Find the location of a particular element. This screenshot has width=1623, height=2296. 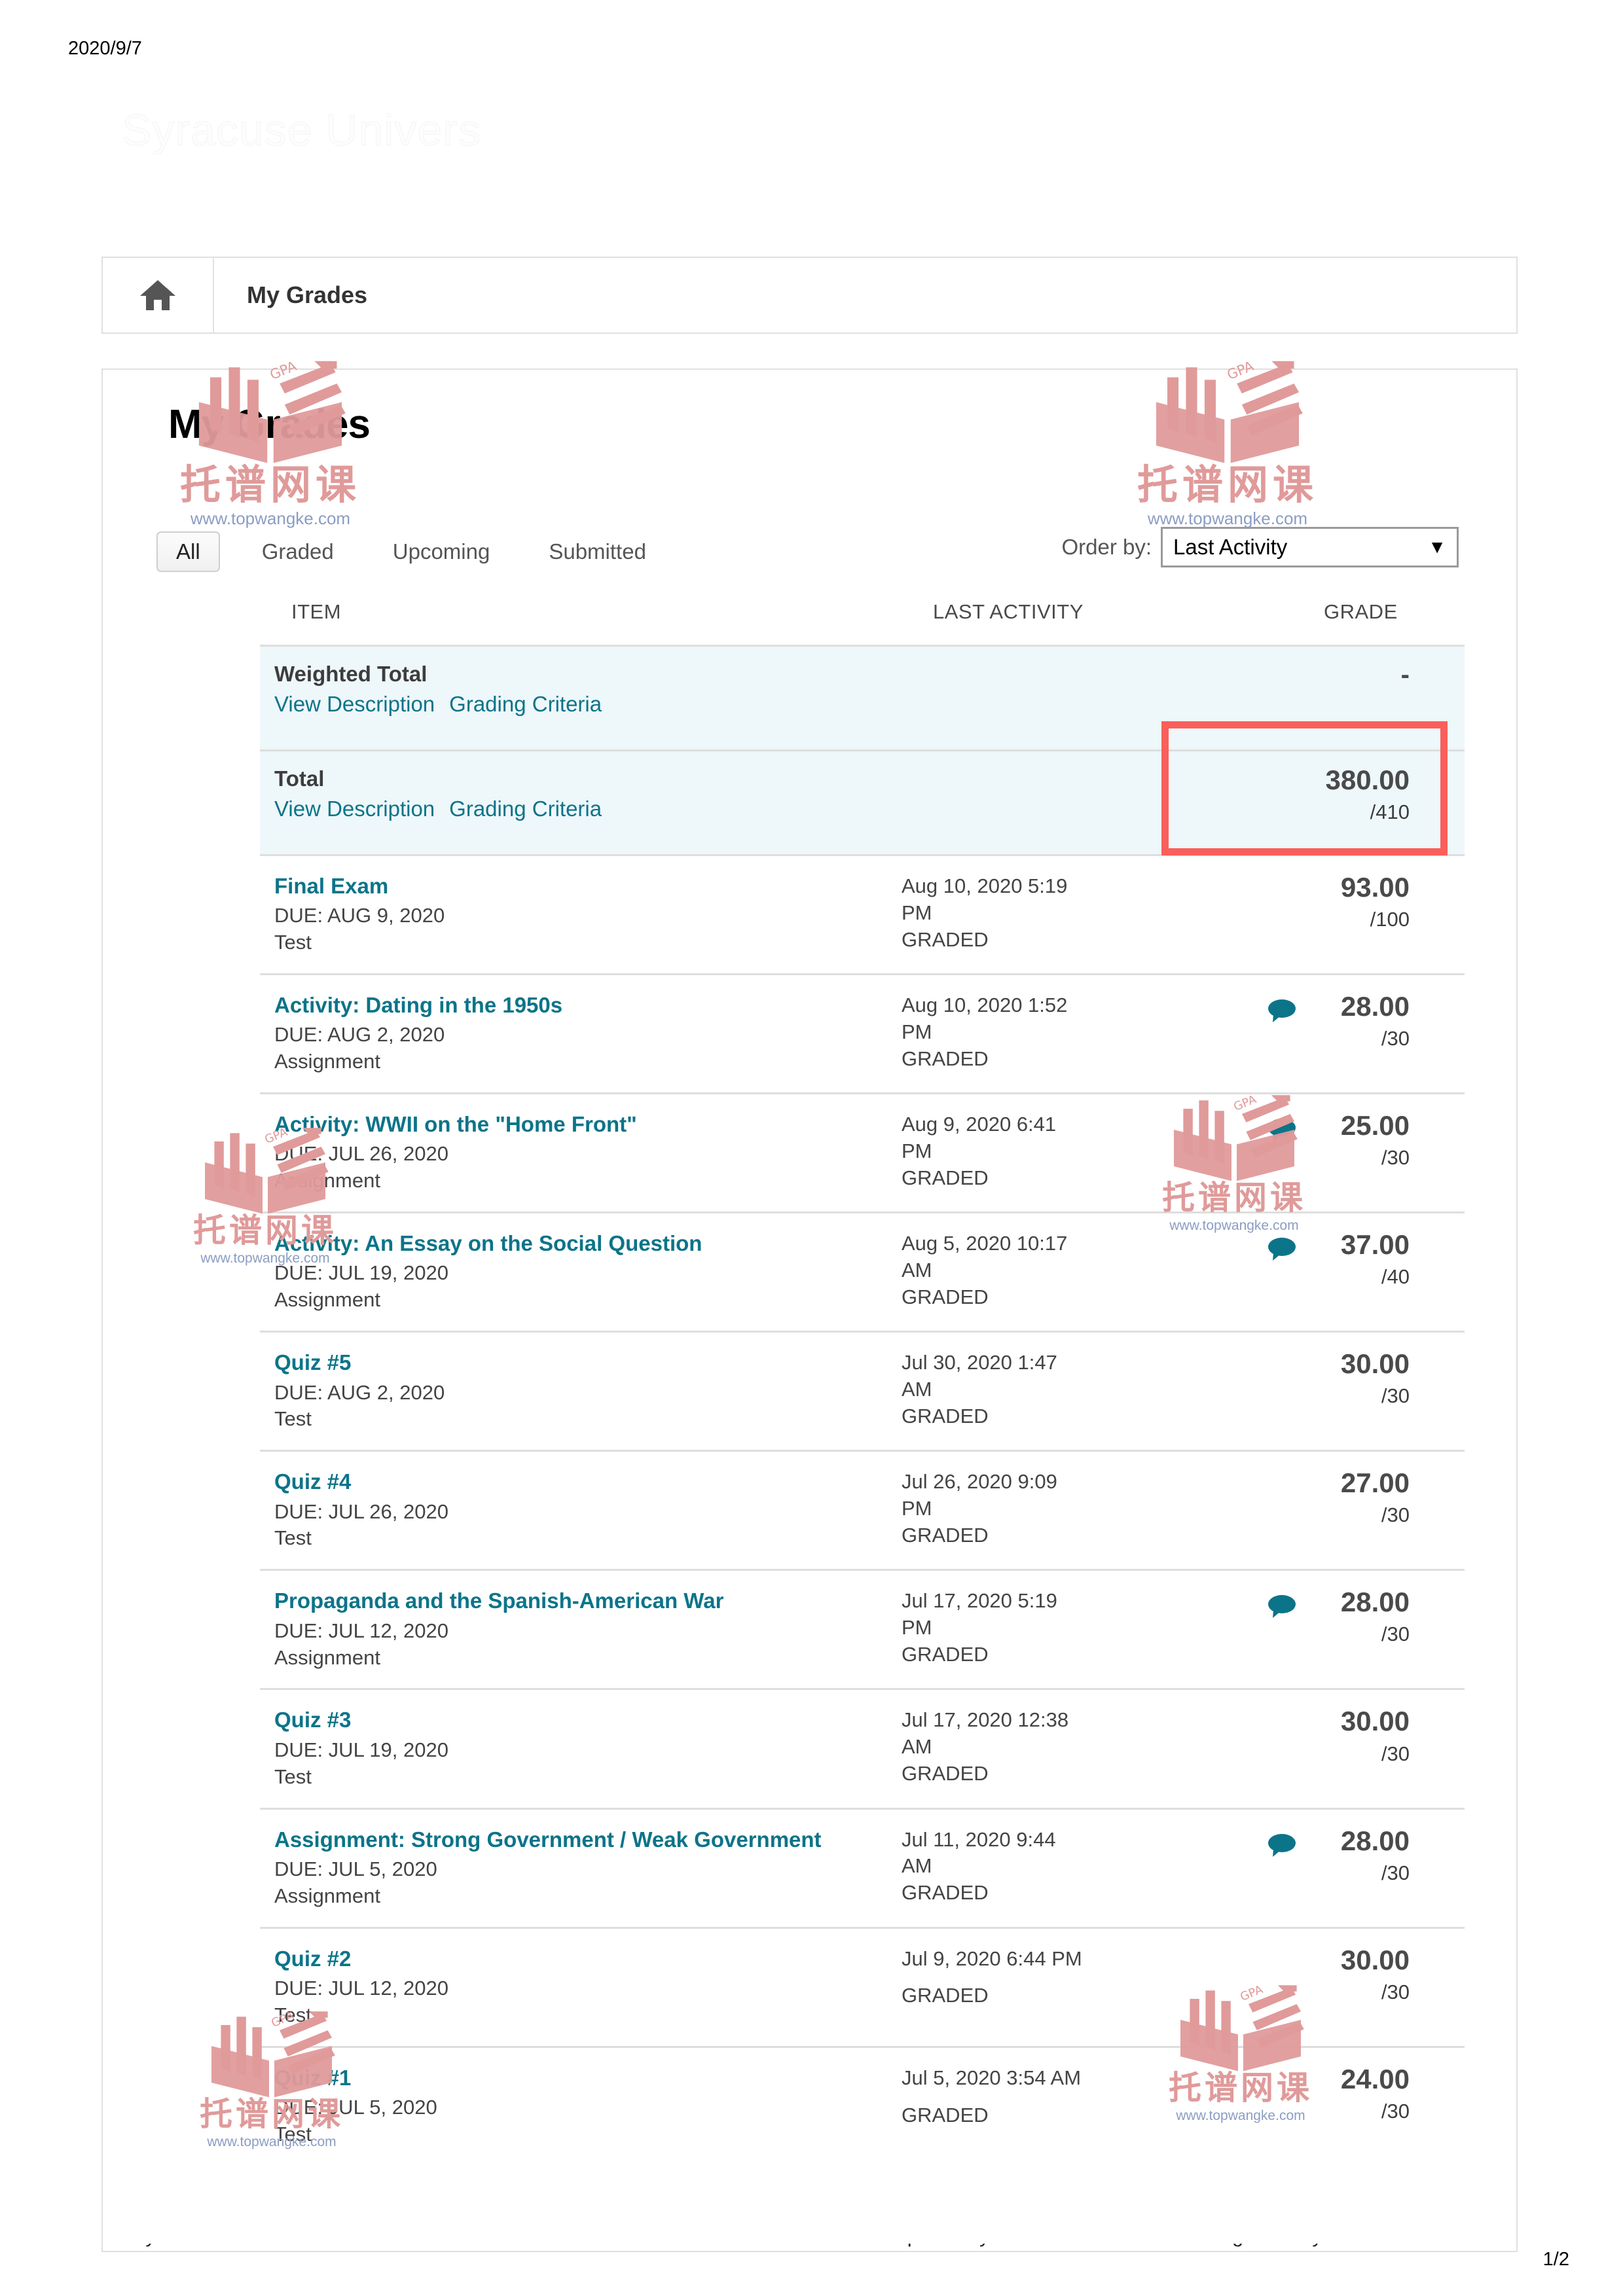

cell-grade: 25.00/30 is located at coordinates (1365, 1152).